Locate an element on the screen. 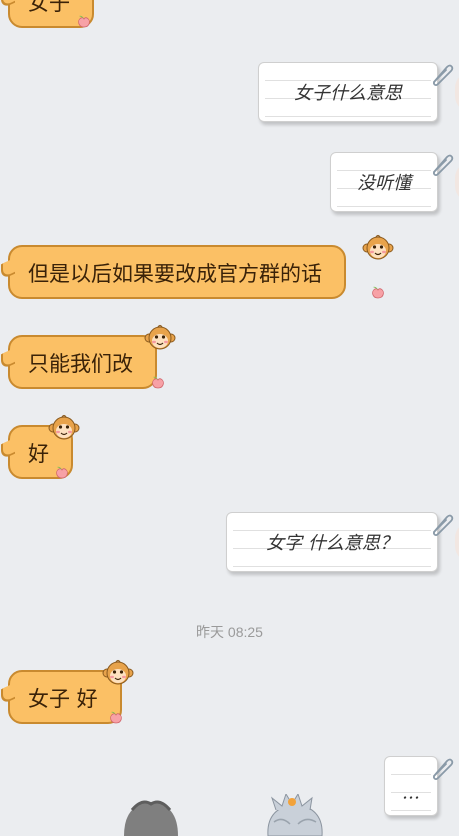  message-text: 女子什么意思 is located at coordinates (348, 93).